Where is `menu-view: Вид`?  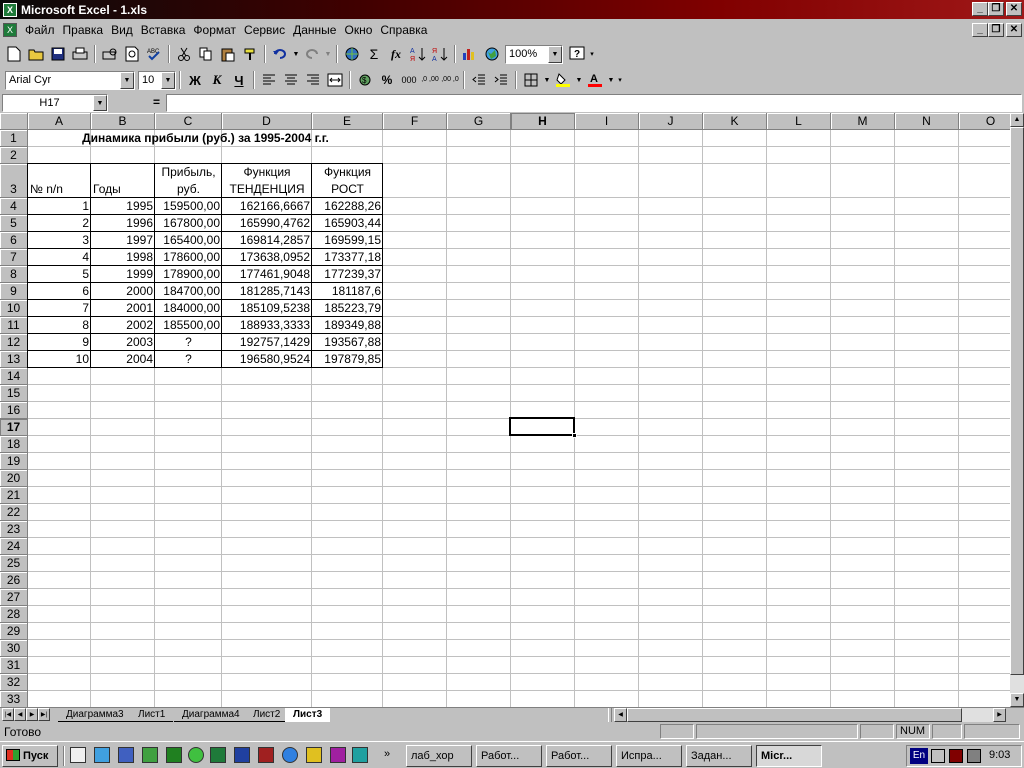 menu-view: Вид is located at coordinates (122, 30).